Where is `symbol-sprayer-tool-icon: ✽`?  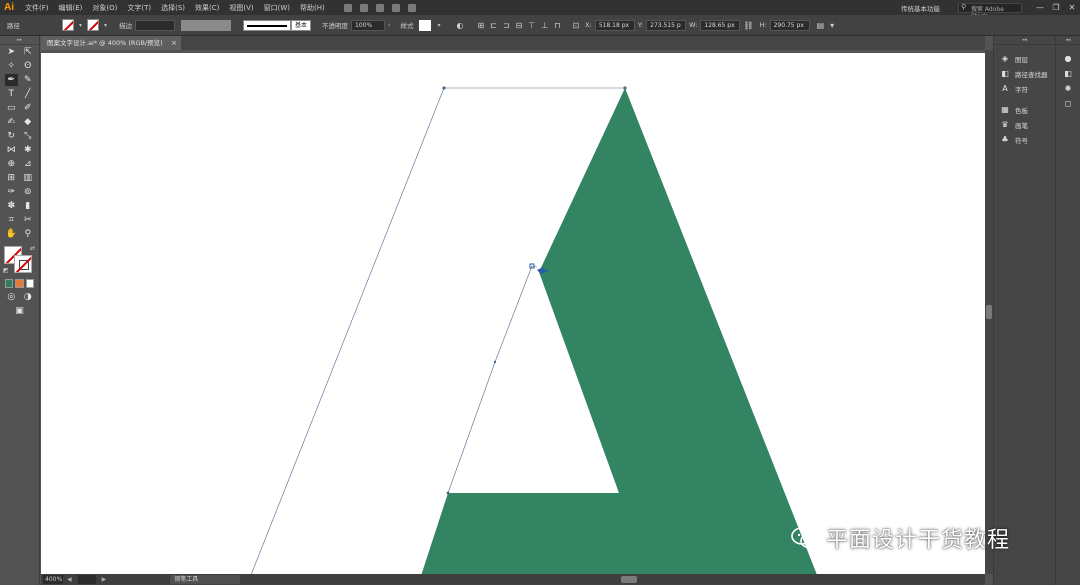
symbol-sprayer-tool-icon: ✽ is located at coordinates (11, 206).